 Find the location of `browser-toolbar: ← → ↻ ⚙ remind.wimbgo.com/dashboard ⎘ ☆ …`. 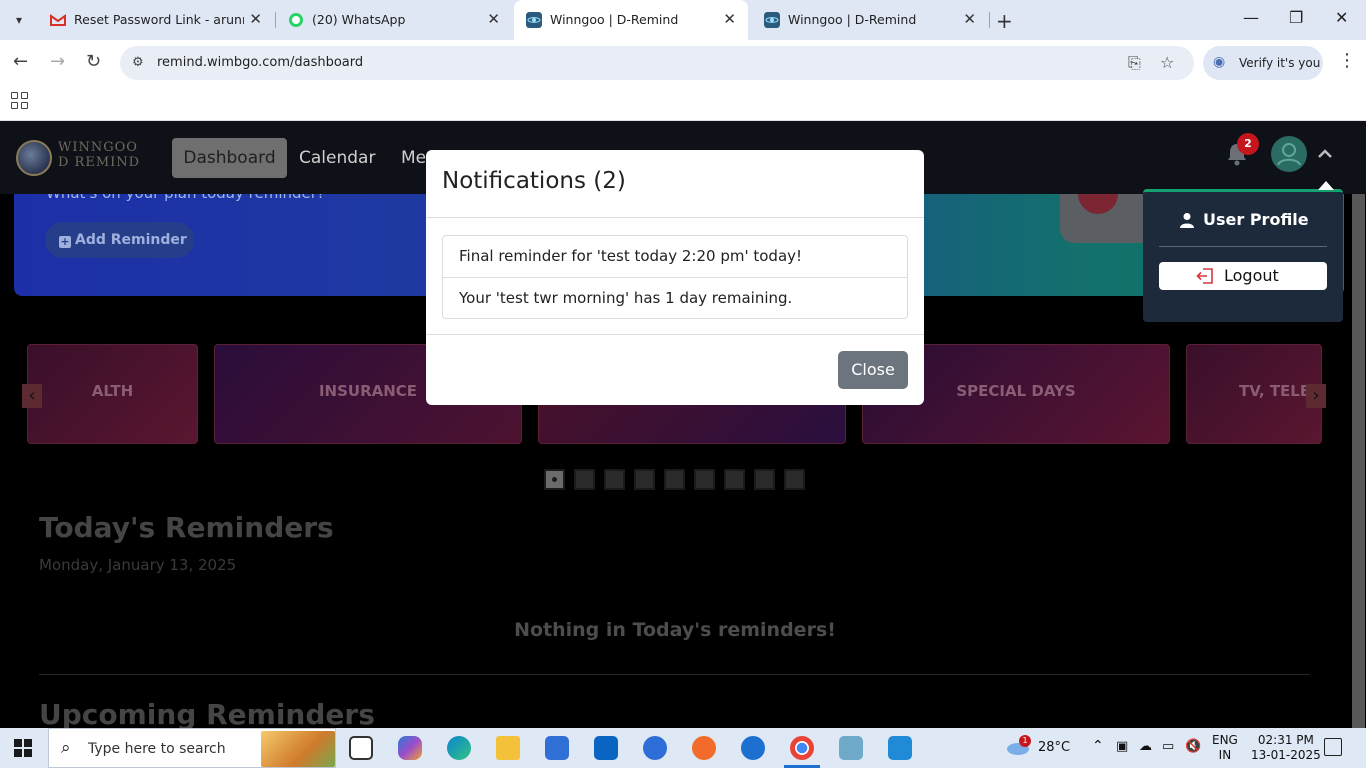

browser-toolbar: ← → ↻ ⚙ remind.wimbgo.com/dashboard ⎘ ☆ … is located at coordinates (683, 62).